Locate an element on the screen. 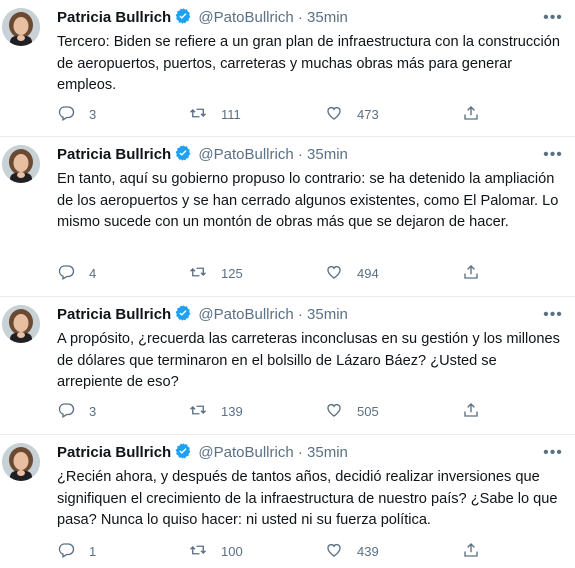 The width and height of the screenshot is (575, 568). retweet-count: 111 is located at coordinates (231, 114).